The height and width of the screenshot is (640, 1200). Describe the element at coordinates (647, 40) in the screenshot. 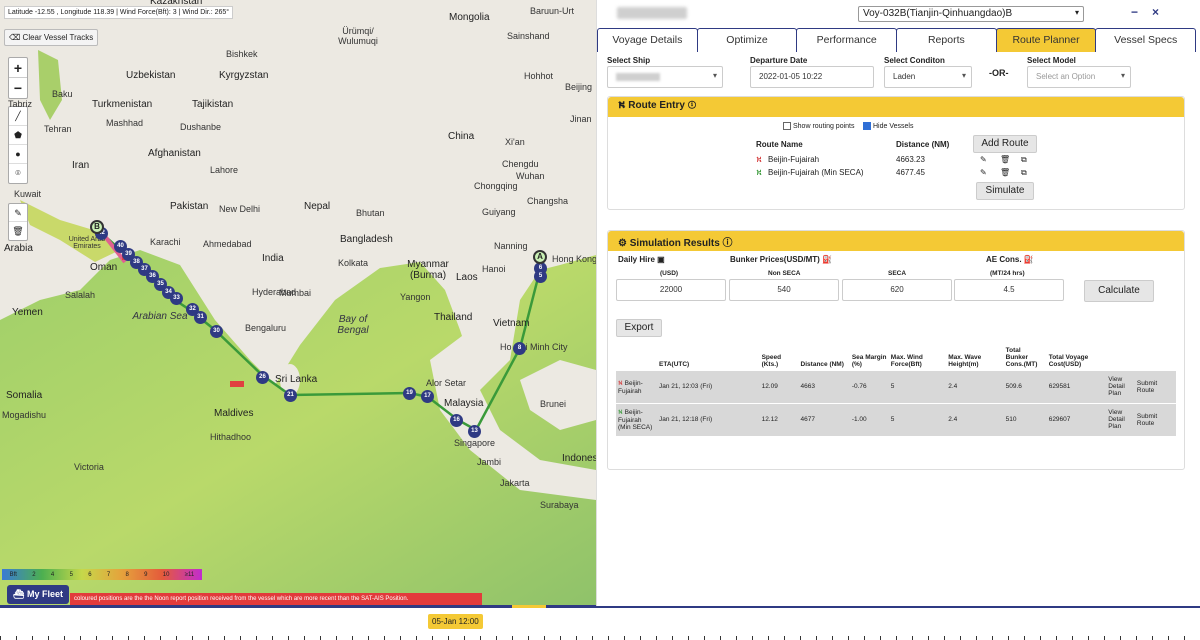

I see `tab-voyage-details: Voyage Details` at that location.